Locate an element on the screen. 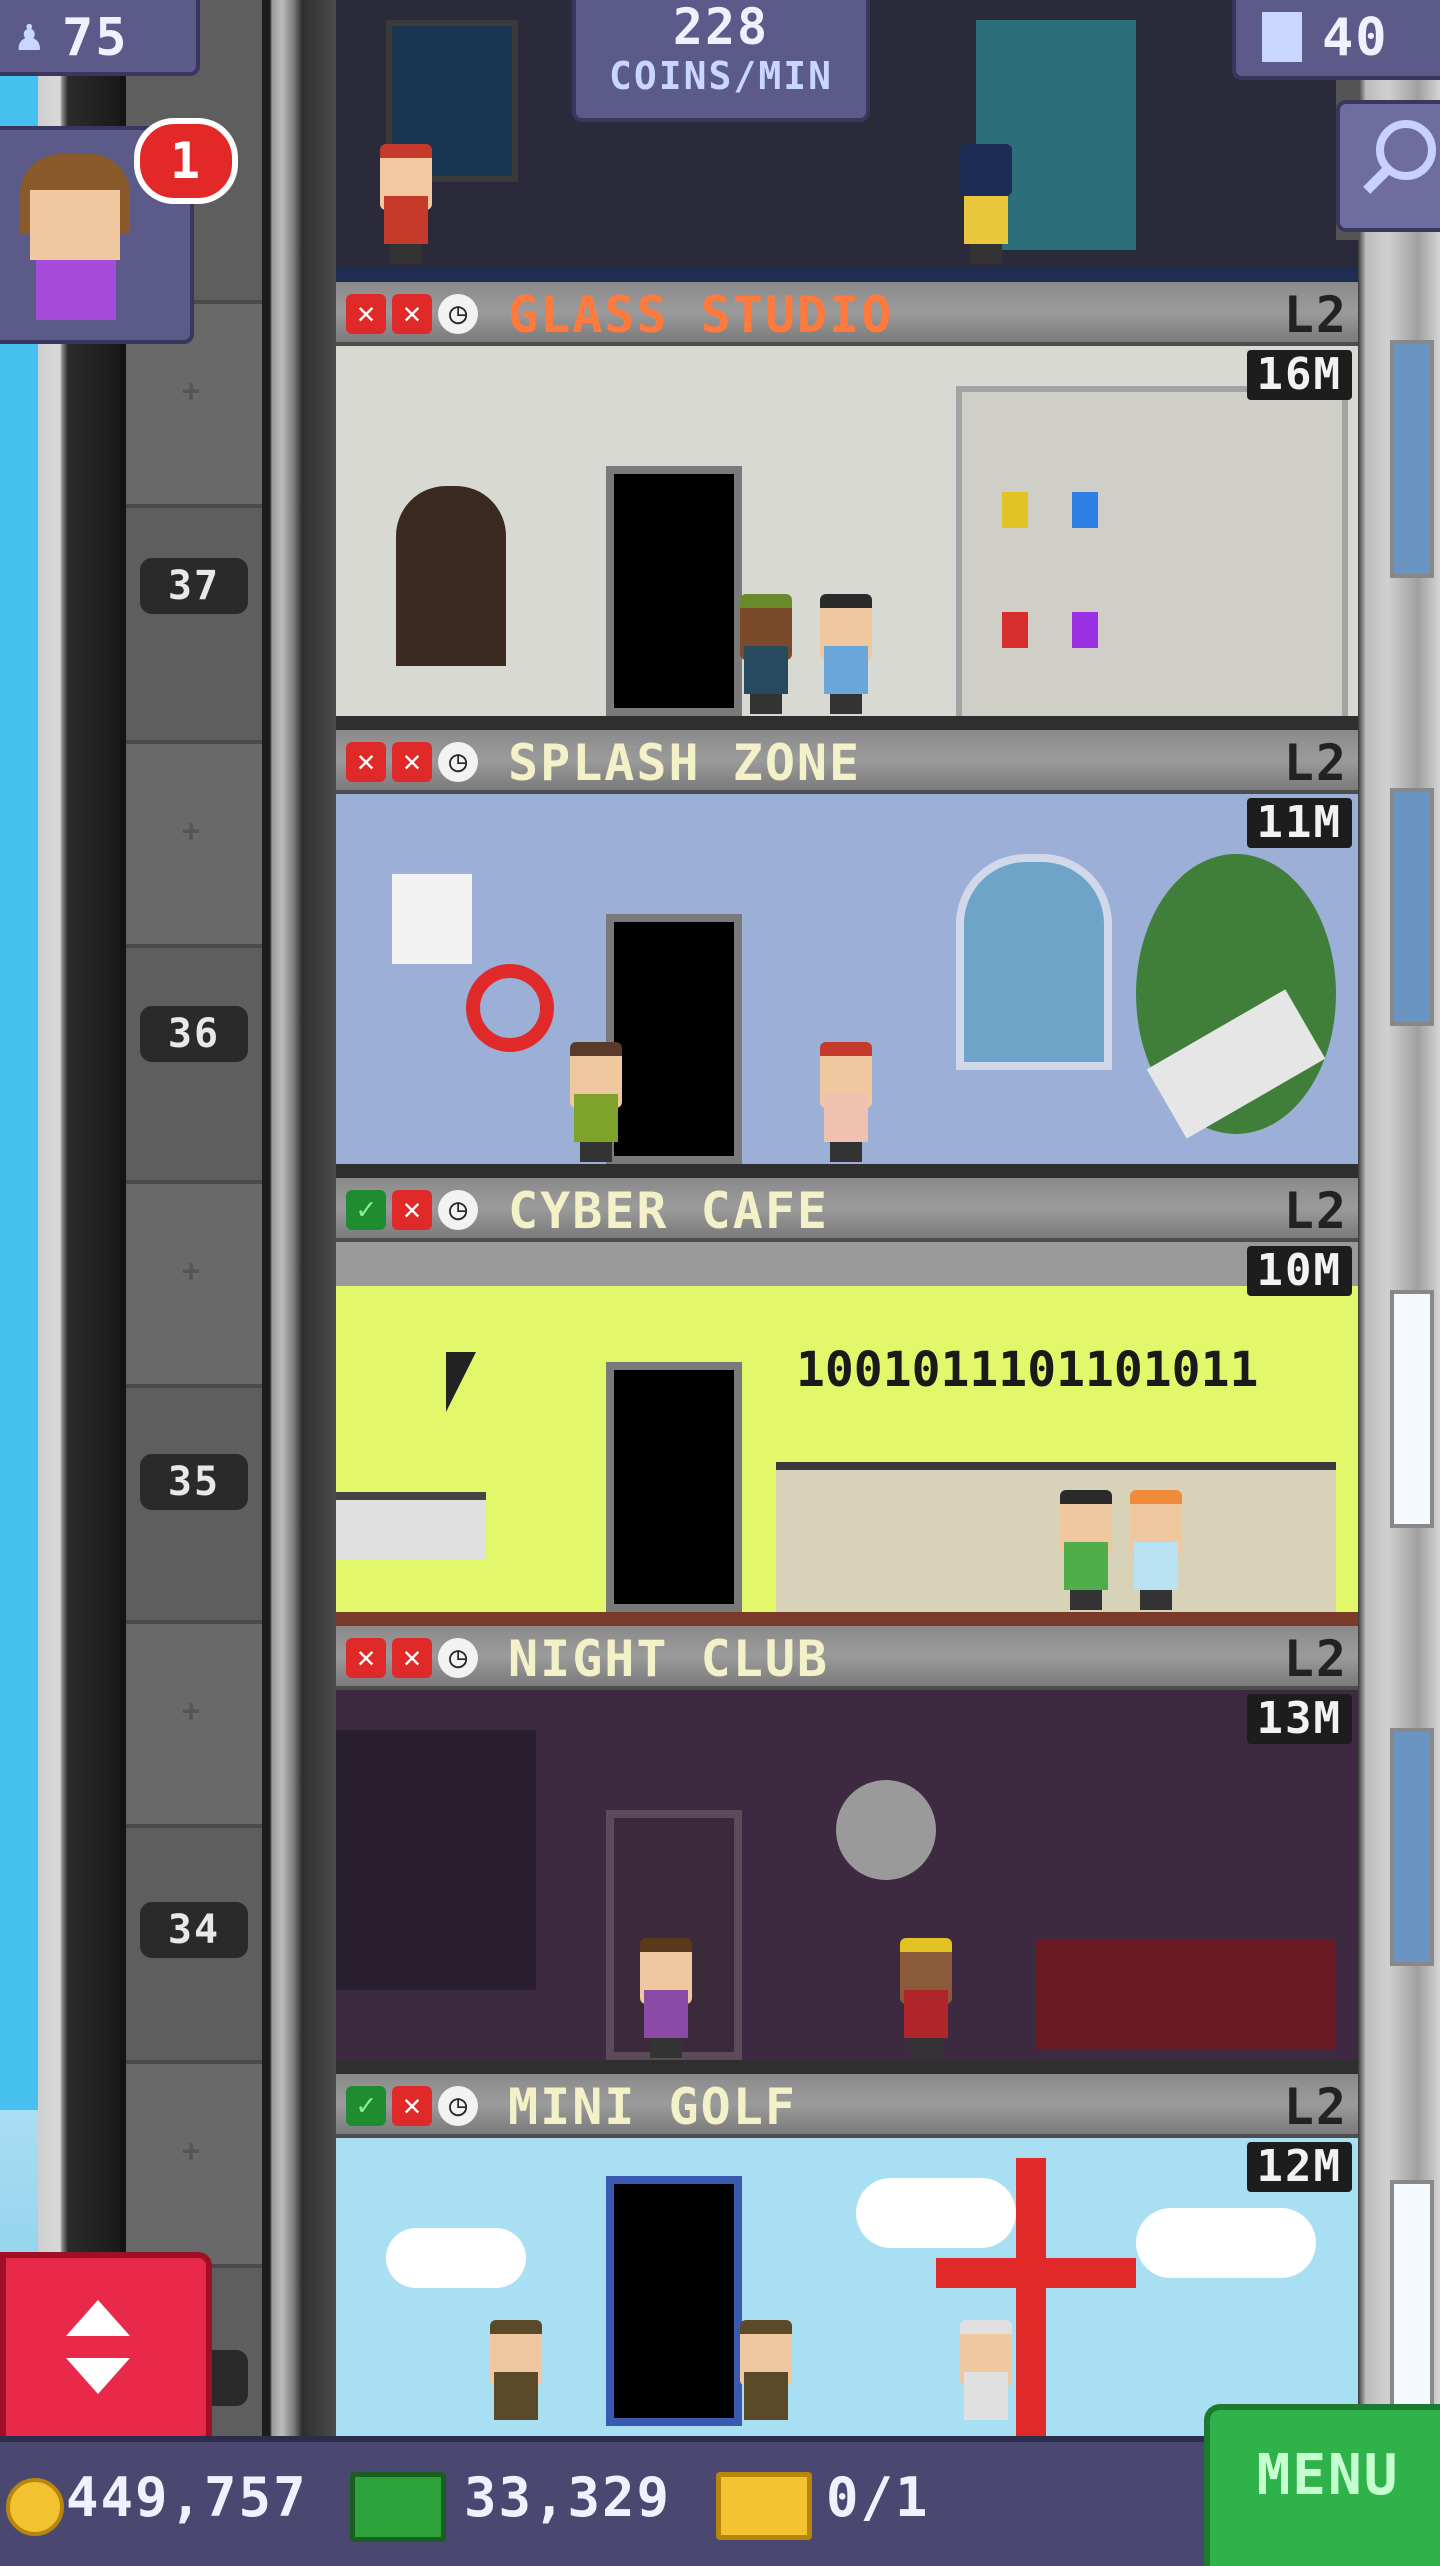 This screenshot has width=1440, height=2566. avatar is located at coordinates (75, 225).